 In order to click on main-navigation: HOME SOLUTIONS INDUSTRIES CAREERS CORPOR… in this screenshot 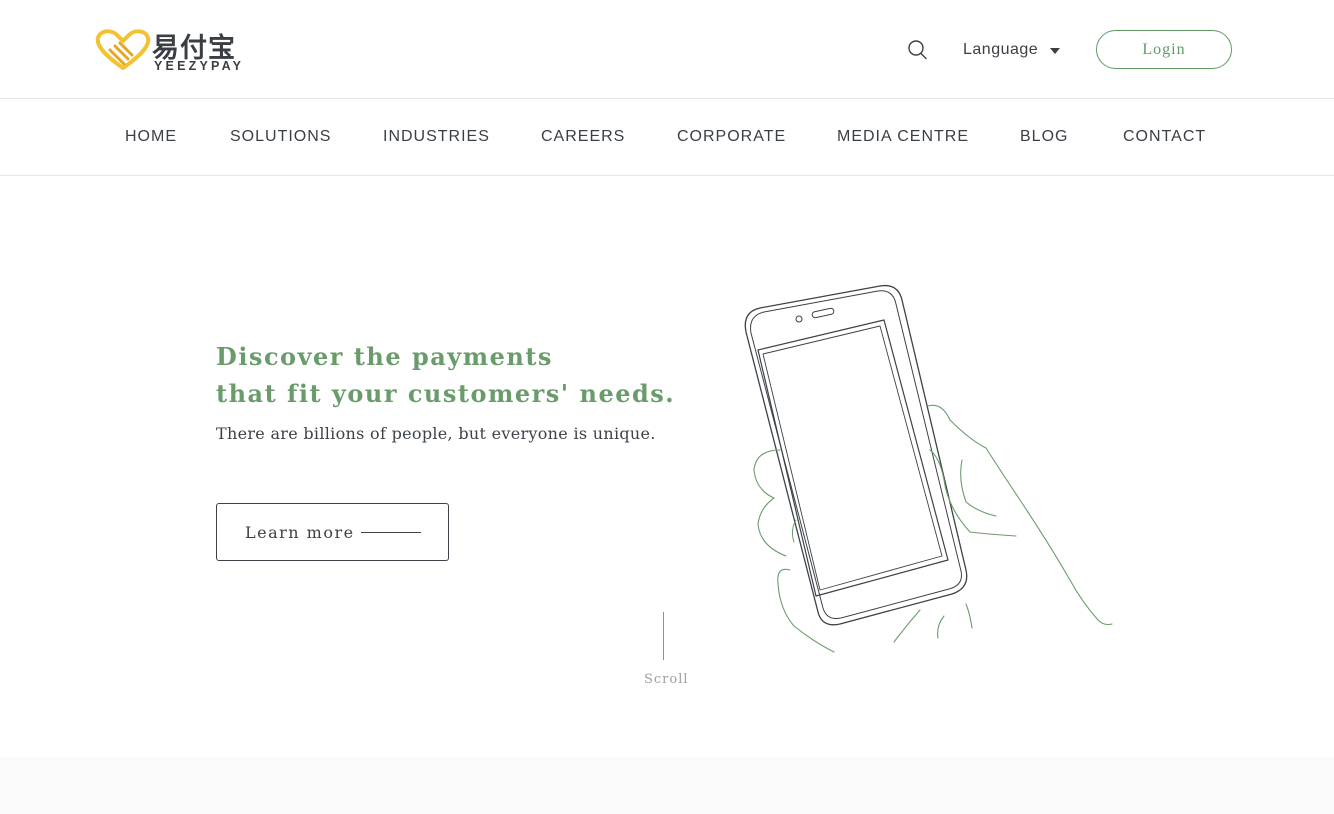, I will do `click(667, 137)`.